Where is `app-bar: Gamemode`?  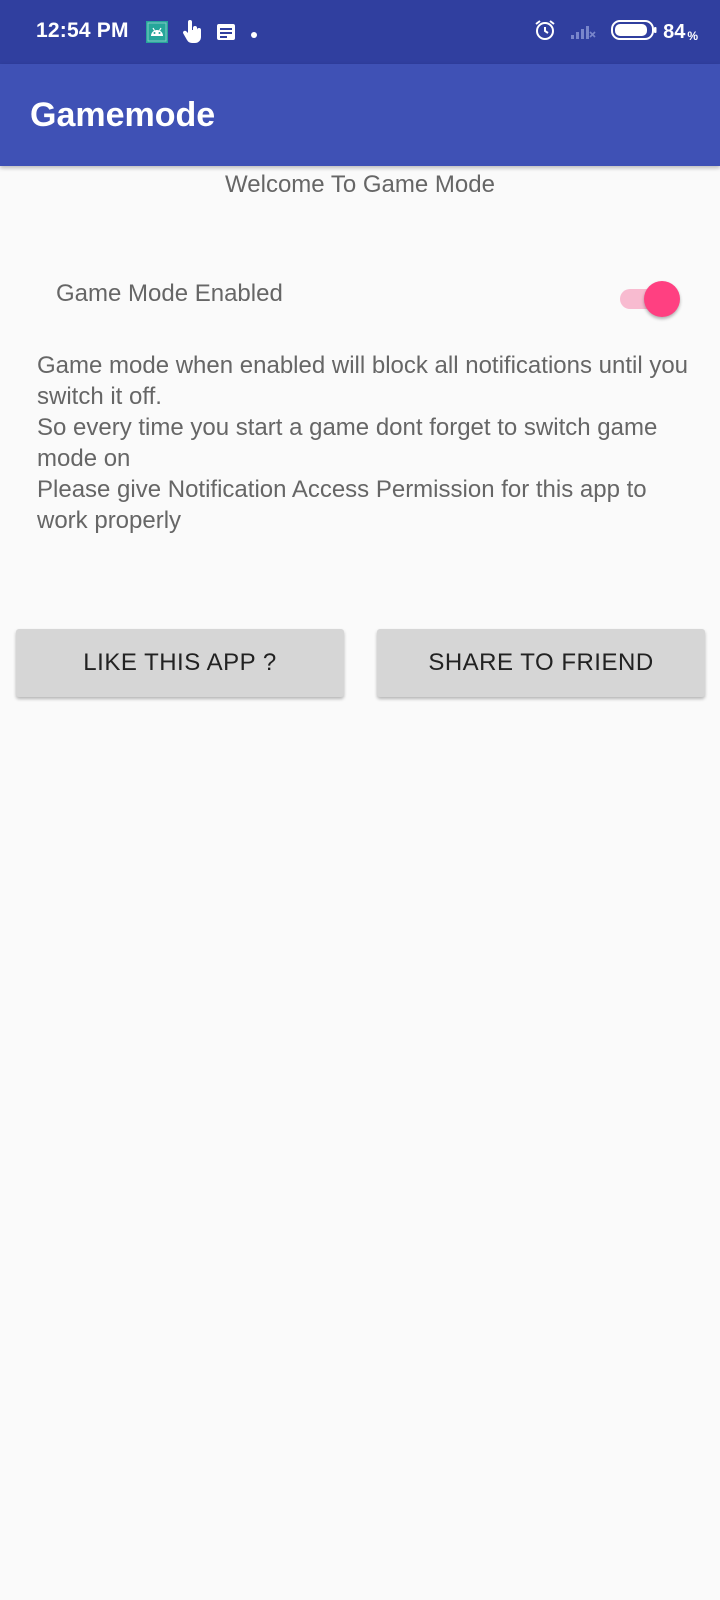 app-bar: Gamemode is located at coordinates (360, 115).